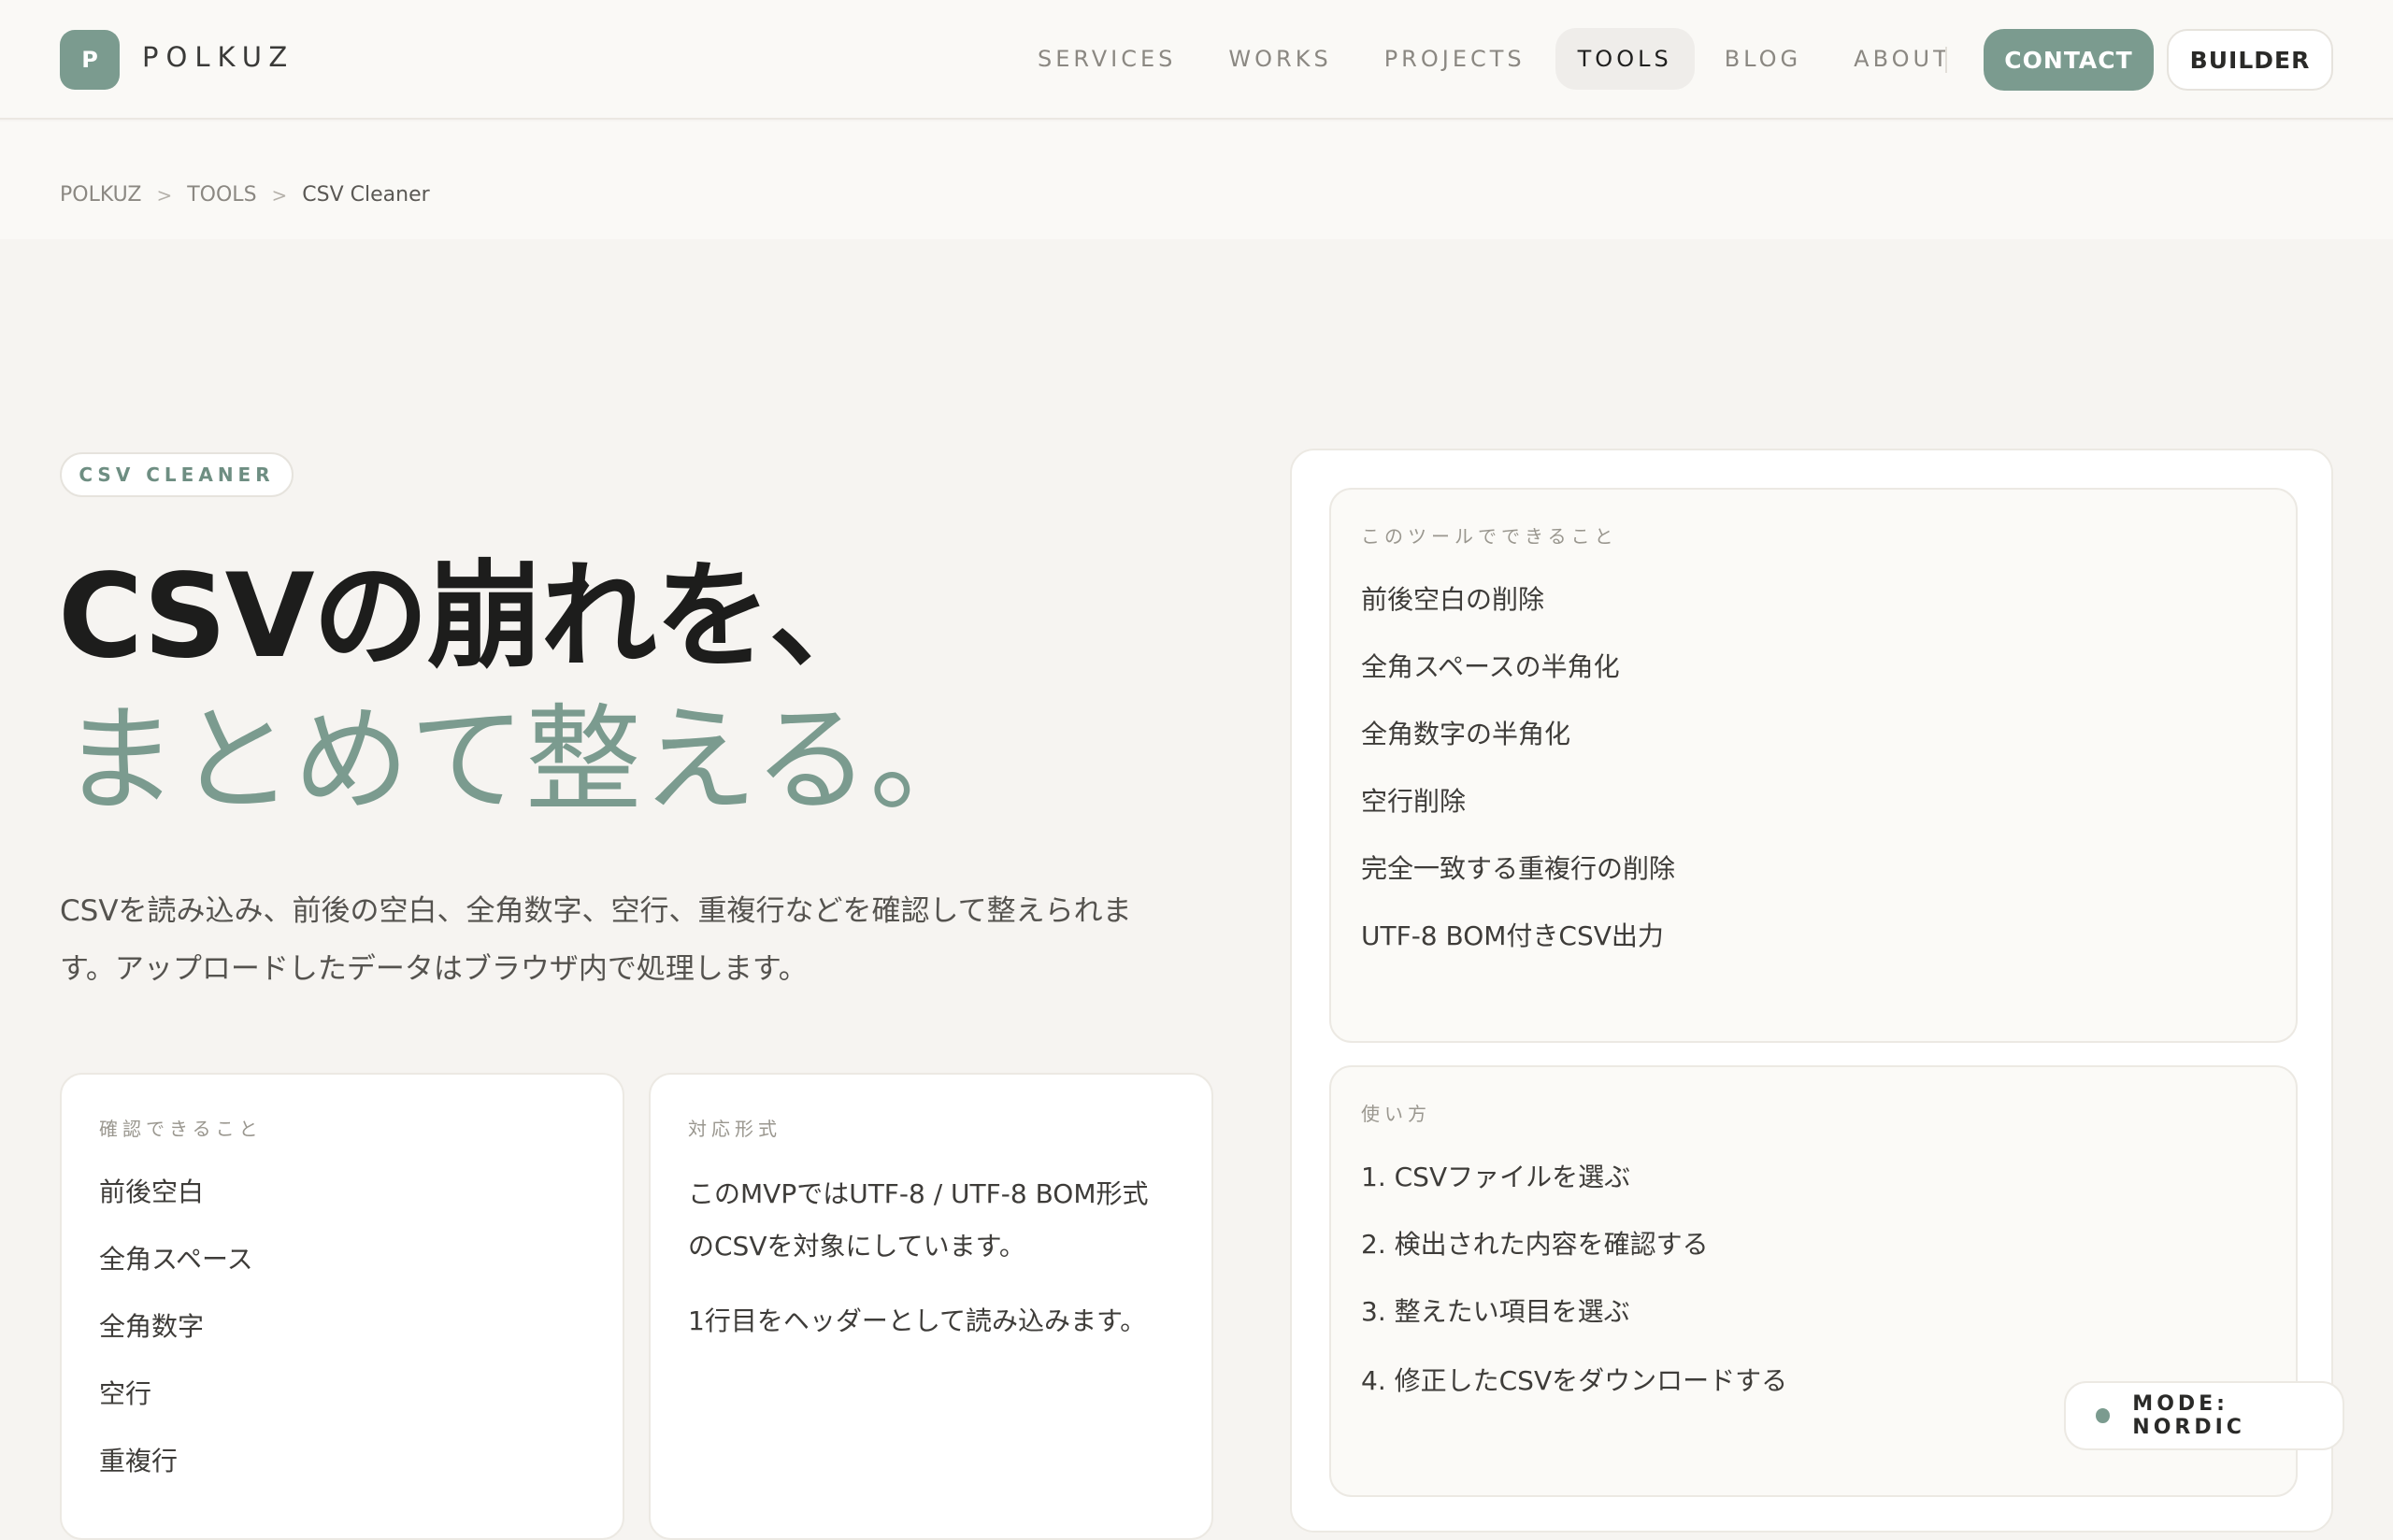  Describe the element at coordinates (918, 1320) in the screenshot. I see `formats-paragraph: 1行目をヘッダーとして読み込みます。` at that location.